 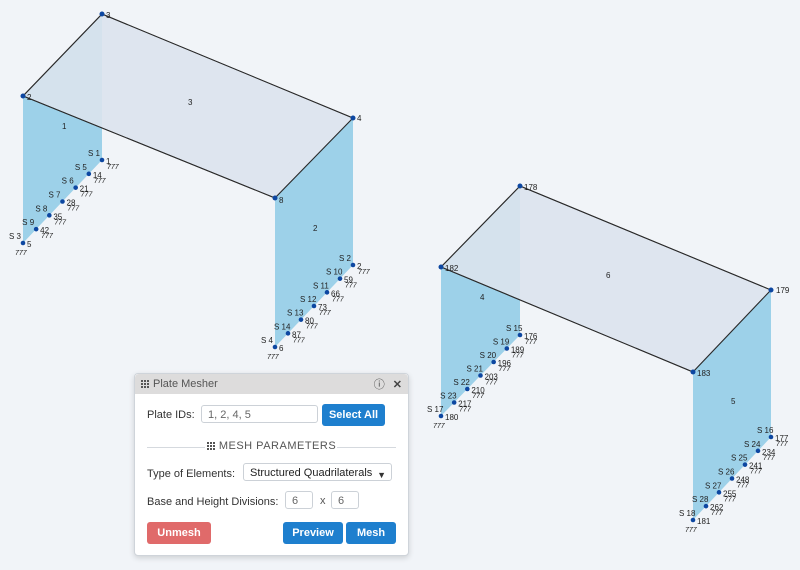 I want to click on support-label: S 4, so click(x=267, y=340).